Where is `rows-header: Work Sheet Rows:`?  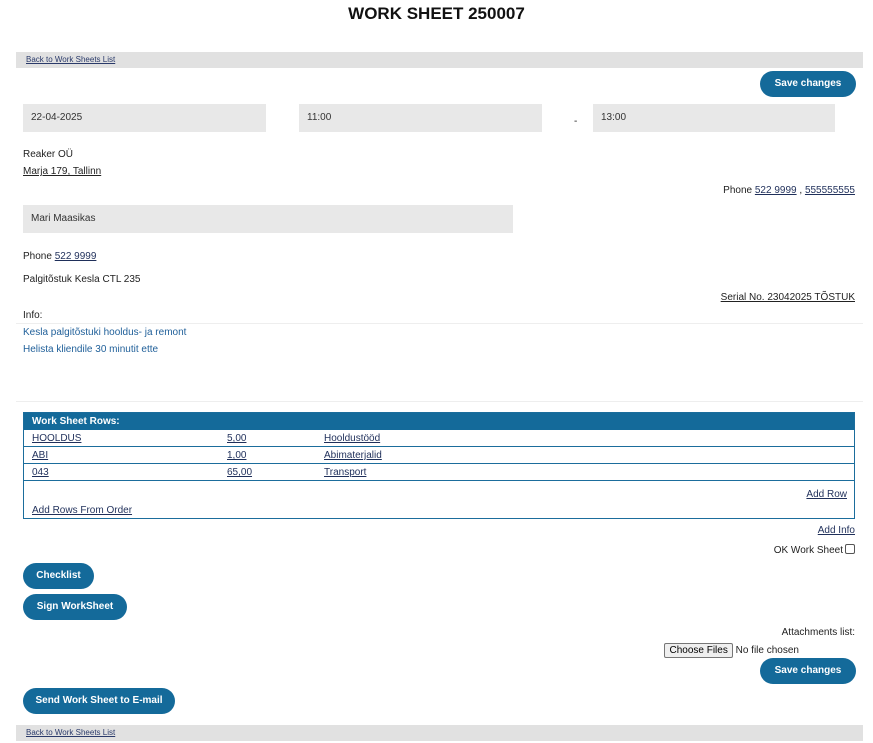 rows-header: Work Sheet Rows: is located at coordinates (439, 421).